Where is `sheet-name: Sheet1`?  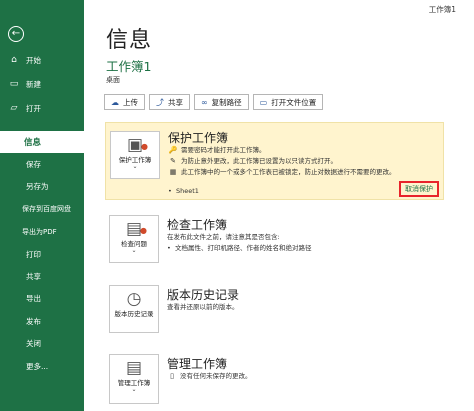 sheet-name: Sheet1 is located at coordinates (187, 191).